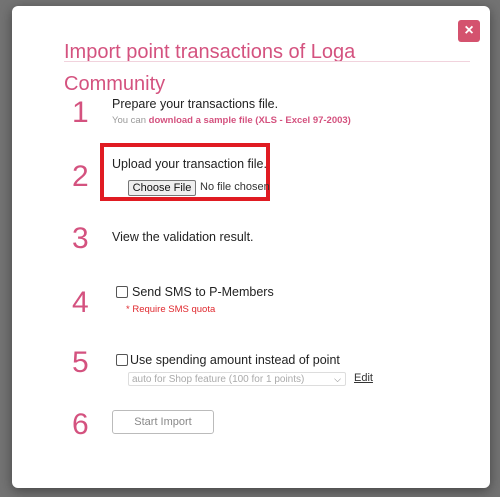 The width and height of the screenshot is (500, 497). I want to click on spending-checkbox, so click(122, 360).